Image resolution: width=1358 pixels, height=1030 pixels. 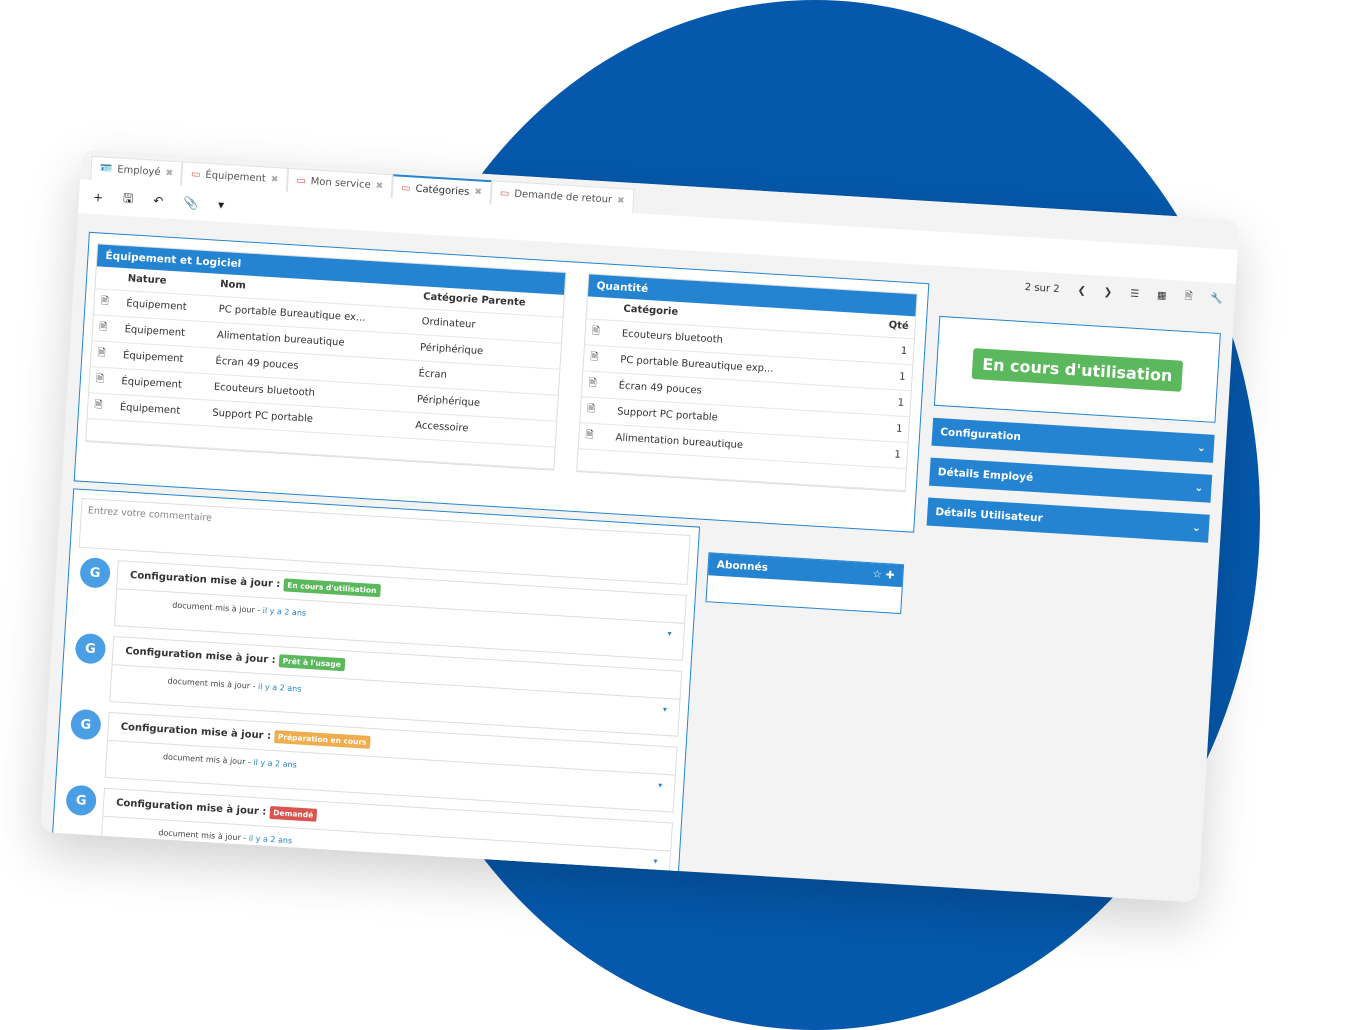 What do you see at coordinates (877, 574) in the screenshot?
I see `star-icon: ☆` at bounding box center [877, 574].